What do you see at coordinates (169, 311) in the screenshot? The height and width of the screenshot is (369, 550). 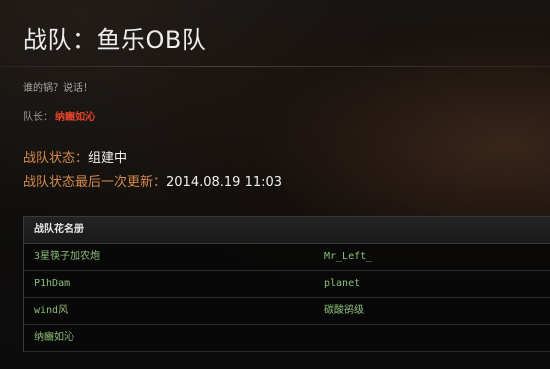 I see `member-name-link: wind风` at bounding box center [169, 311].